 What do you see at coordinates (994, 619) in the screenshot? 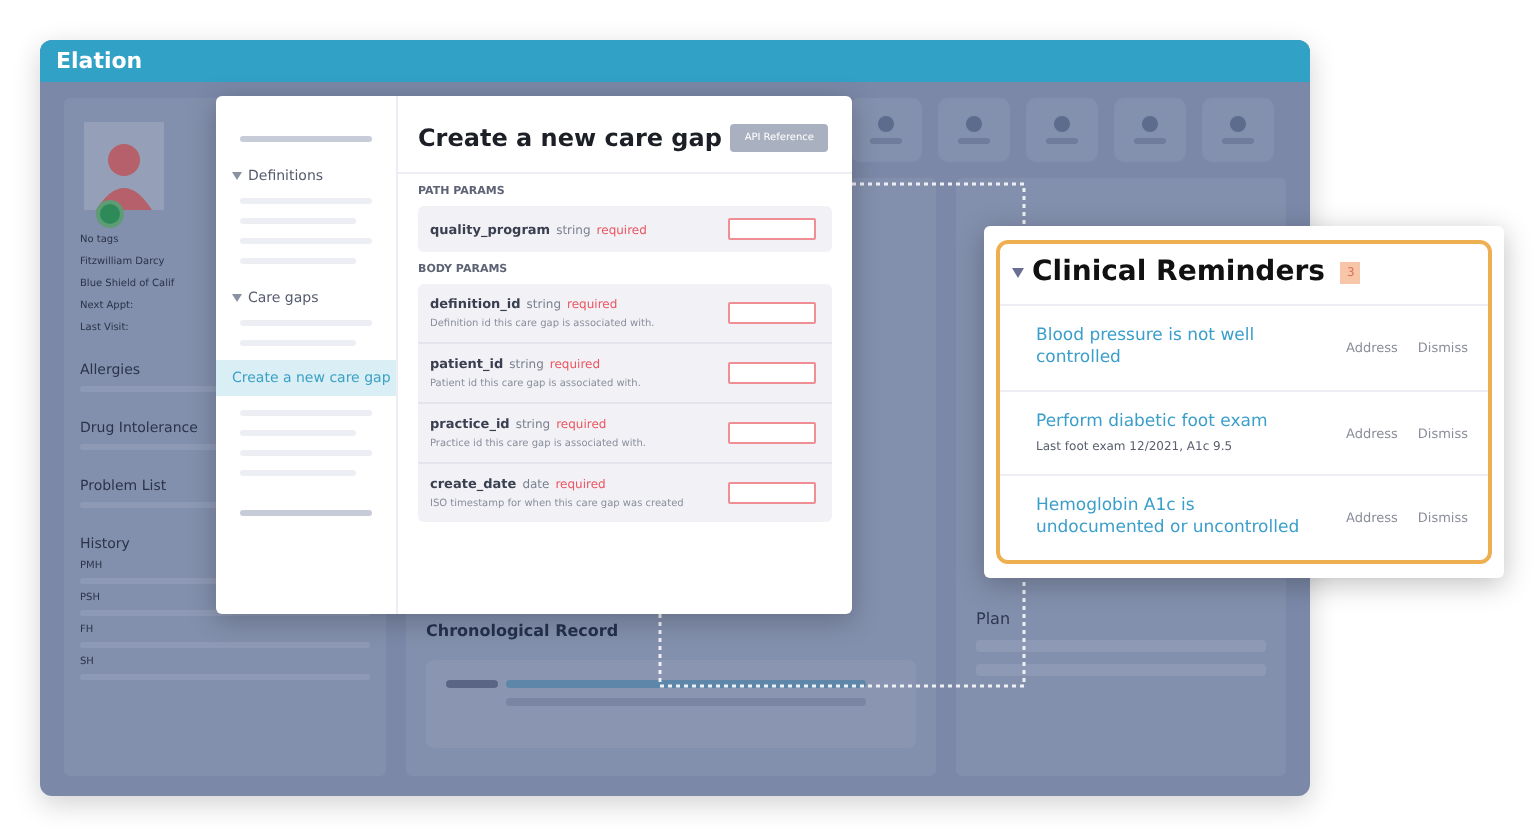
I see `plan-heading: Plan` at bounding box center [994, 619].